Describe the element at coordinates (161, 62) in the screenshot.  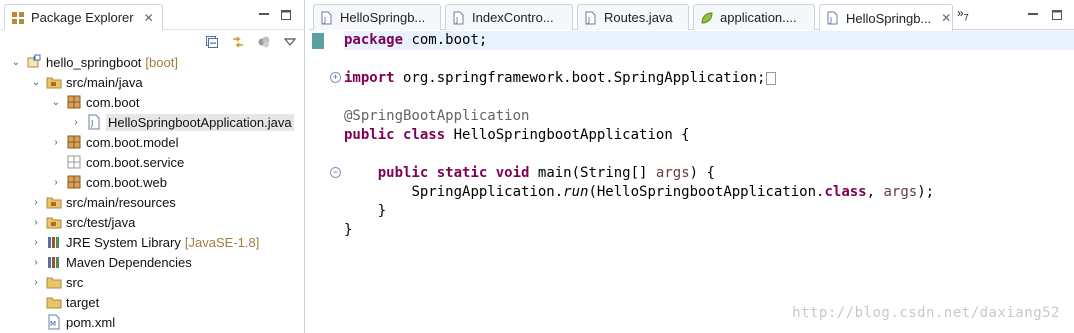
I see `tree-item-decoration: [boot]` at that location.